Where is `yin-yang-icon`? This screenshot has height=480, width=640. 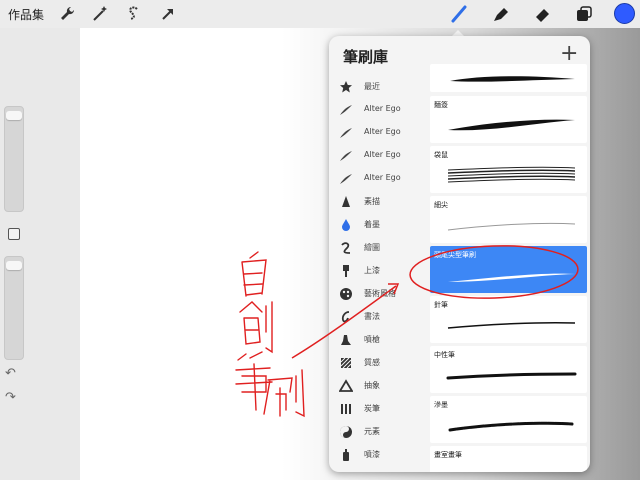 yin-yang-icon is located at coordinates (346, 432).